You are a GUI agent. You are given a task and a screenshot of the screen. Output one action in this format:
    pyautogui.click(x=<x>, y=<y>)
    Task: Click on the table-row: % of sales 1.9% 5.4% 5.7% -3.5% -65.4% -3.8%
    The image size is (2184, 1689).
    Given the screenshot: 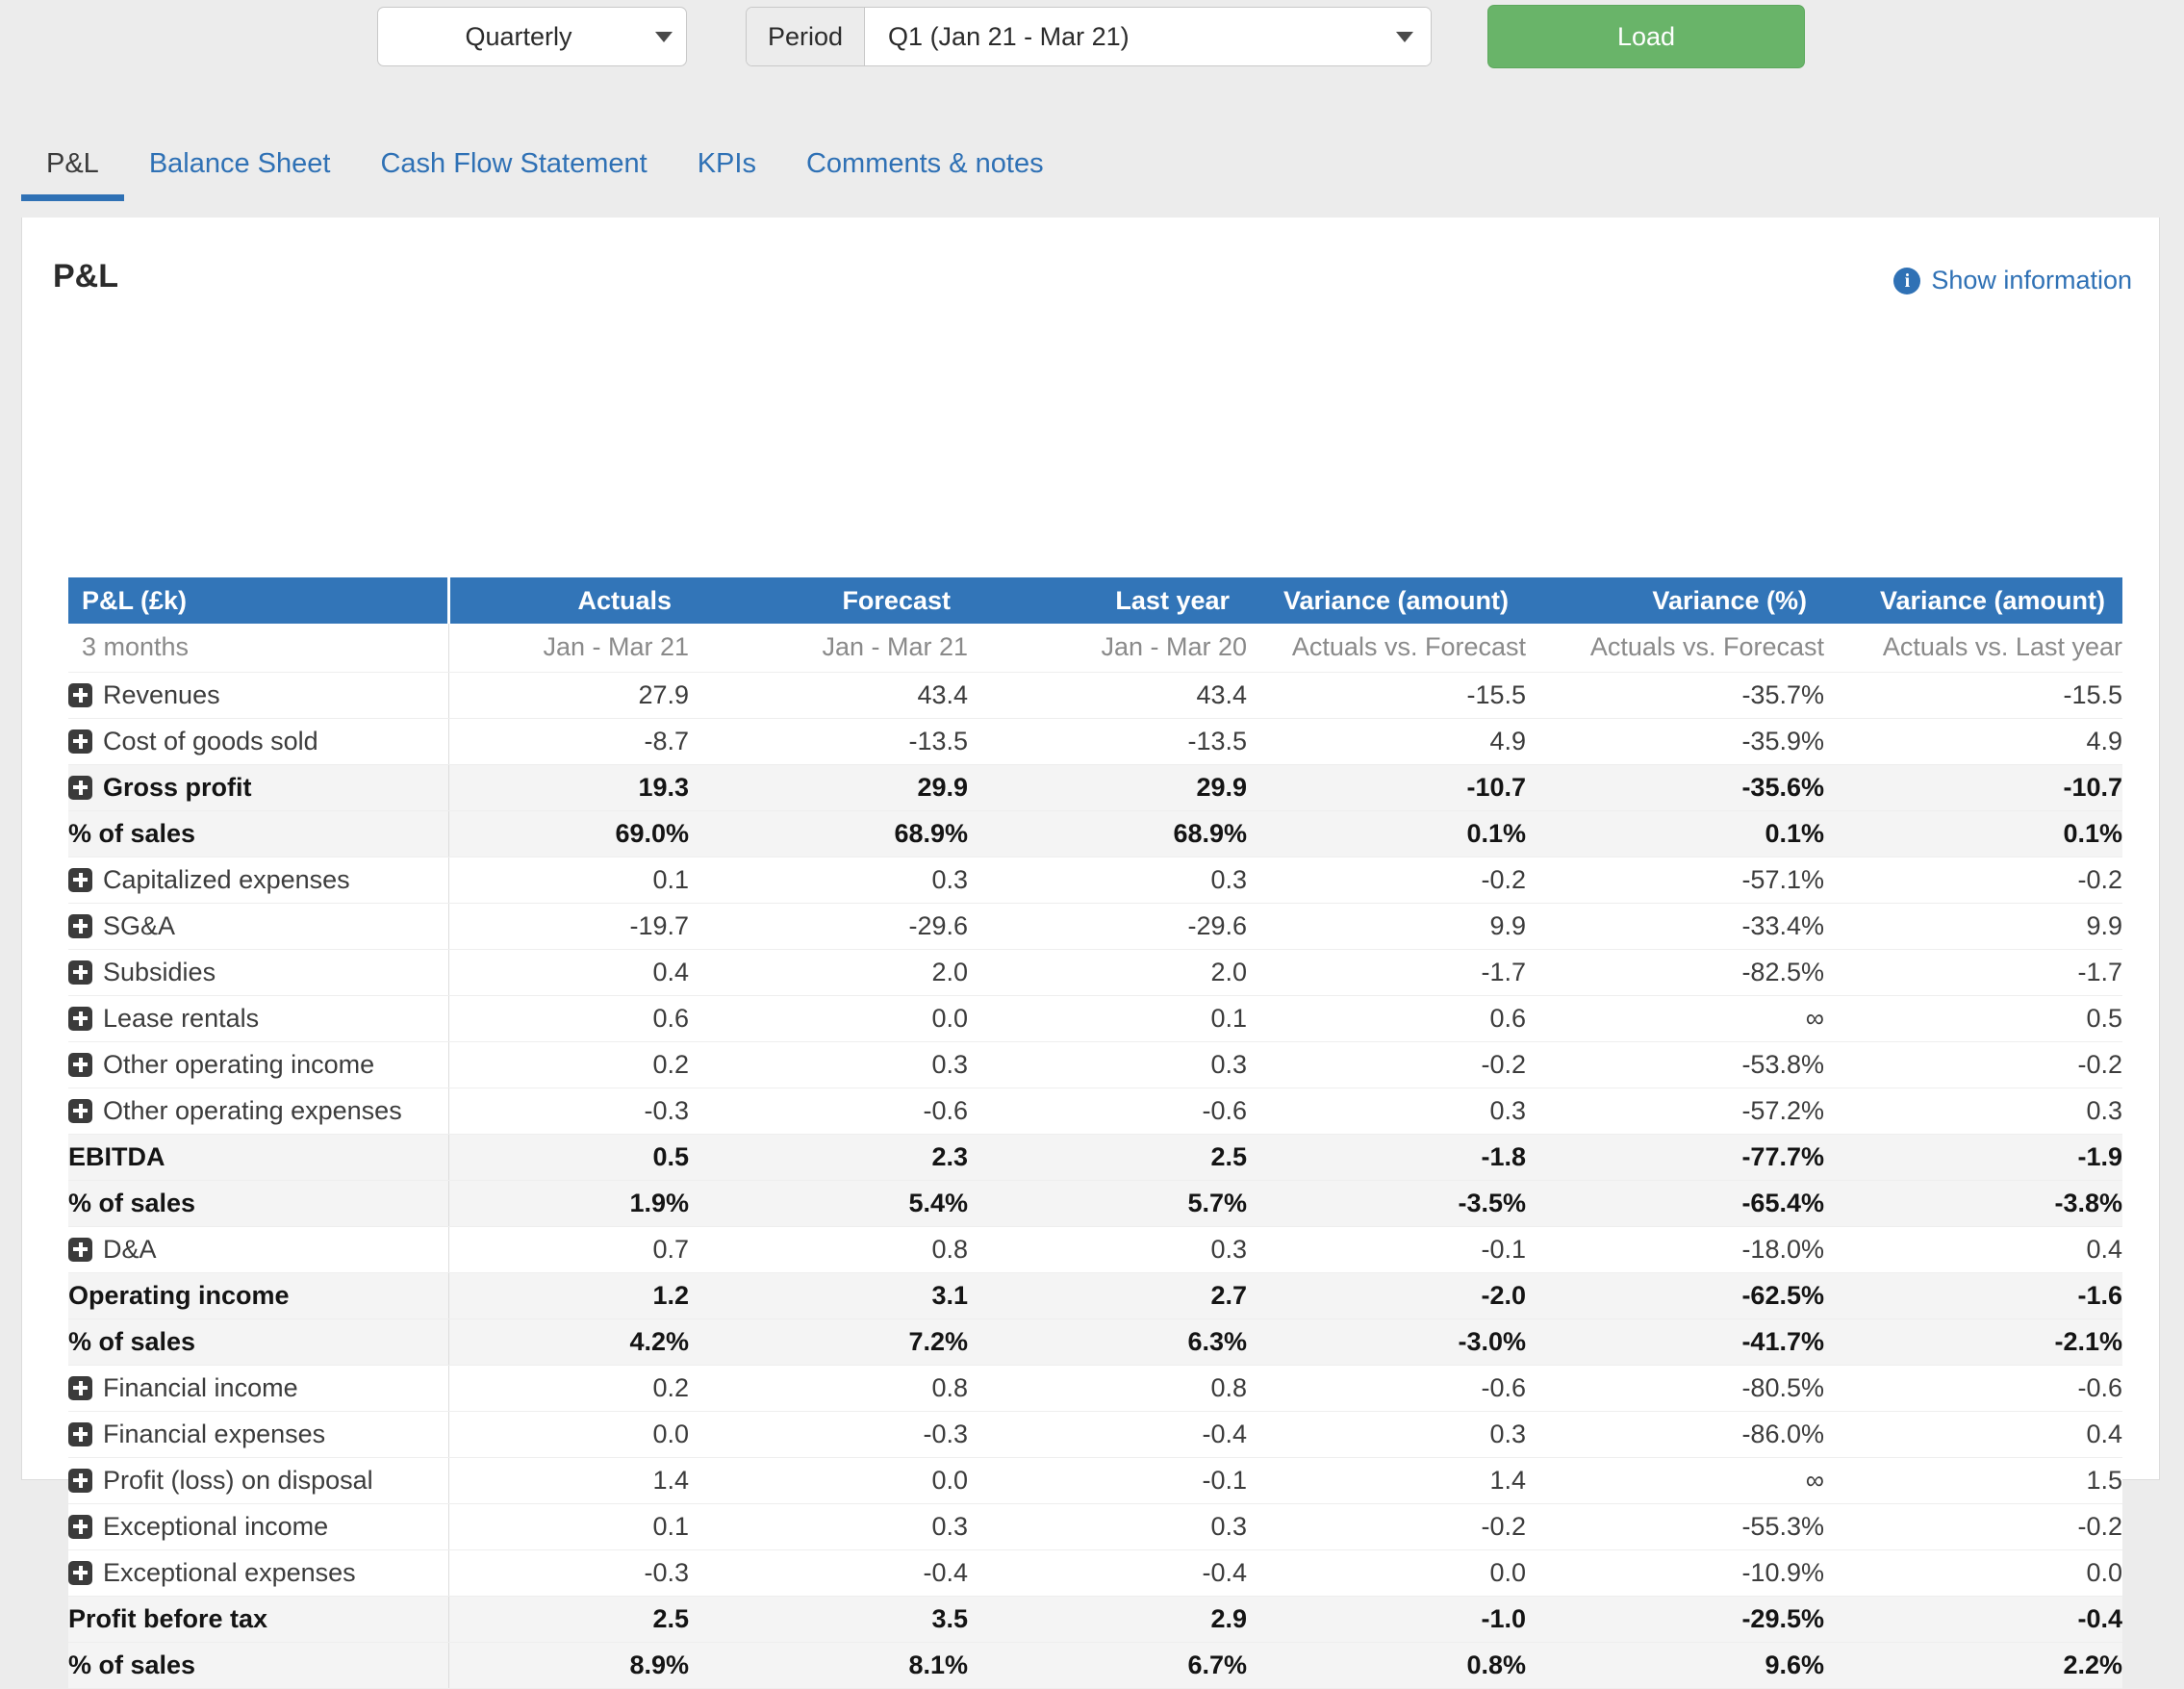 What is the action you would take?
    pyautogui.click(x=1095, y=1204)
    